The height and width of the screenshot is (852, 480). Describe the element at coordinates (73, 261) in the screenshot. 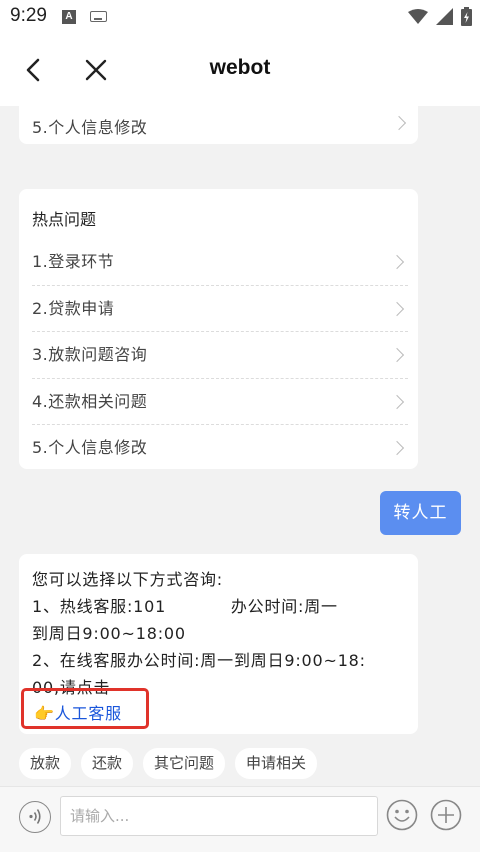

I see `hot-question-label: 1.登录环节` at that location.